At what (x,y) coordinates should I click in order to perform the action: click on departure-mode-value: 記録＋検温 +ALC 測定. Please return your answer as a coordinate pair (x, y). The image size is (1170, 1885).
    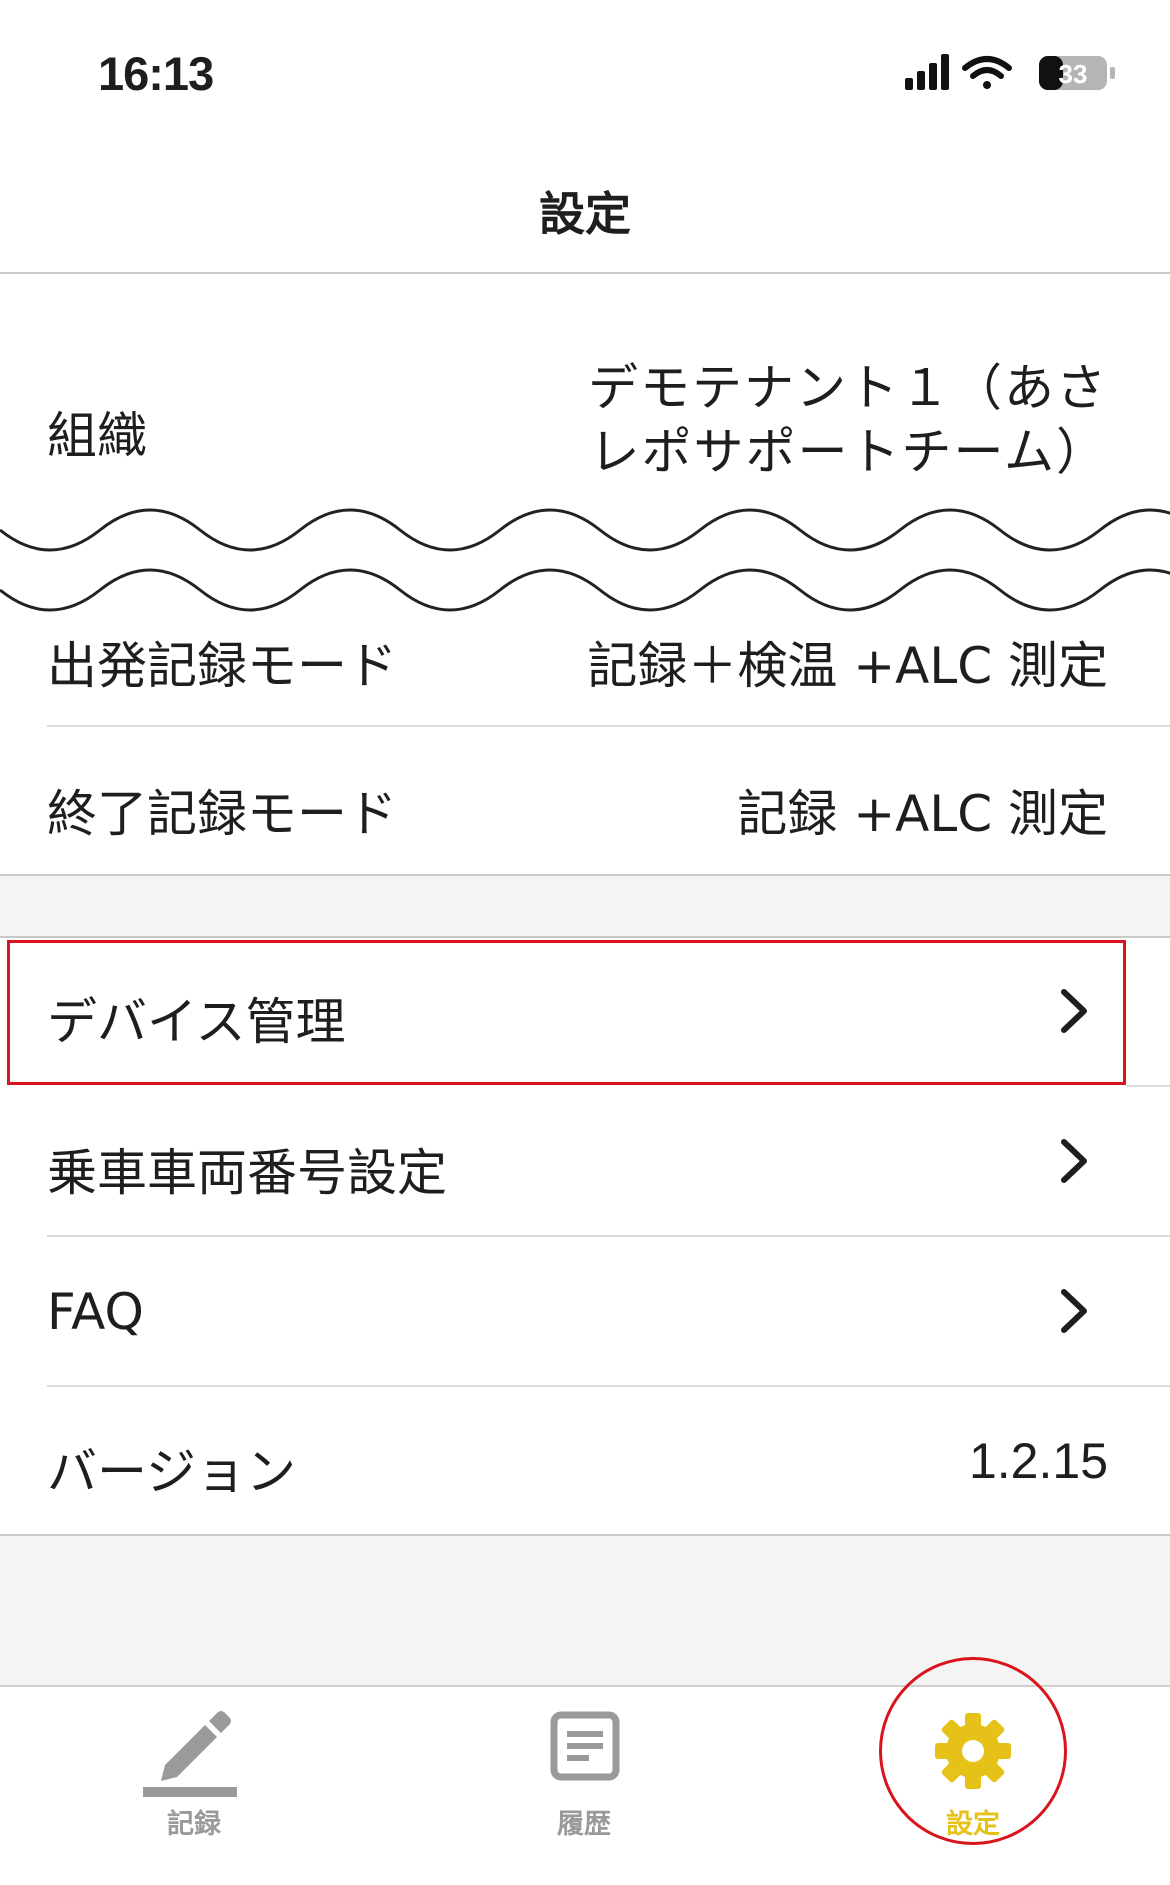
    Looking at the image, I should click on (847, 666).